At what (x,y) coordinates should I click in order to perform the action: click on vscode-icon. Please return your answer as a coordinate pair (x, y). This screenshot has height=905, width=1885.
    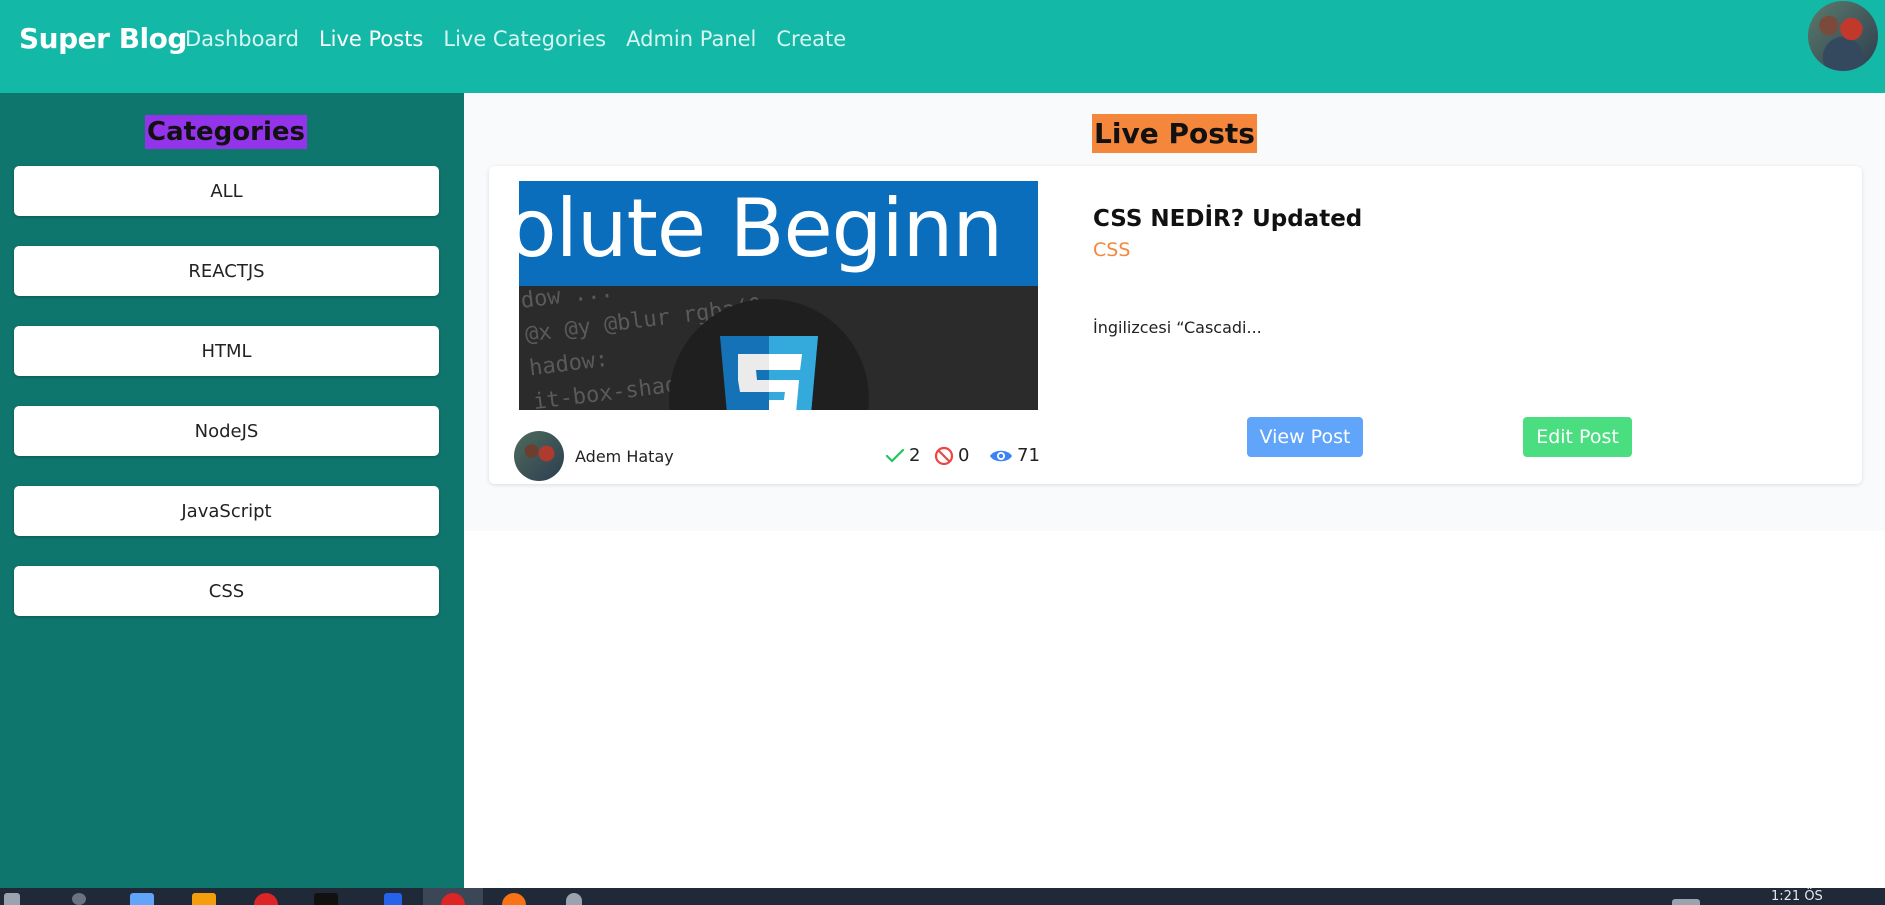
    Looking at the image, I should click on (393, 899).